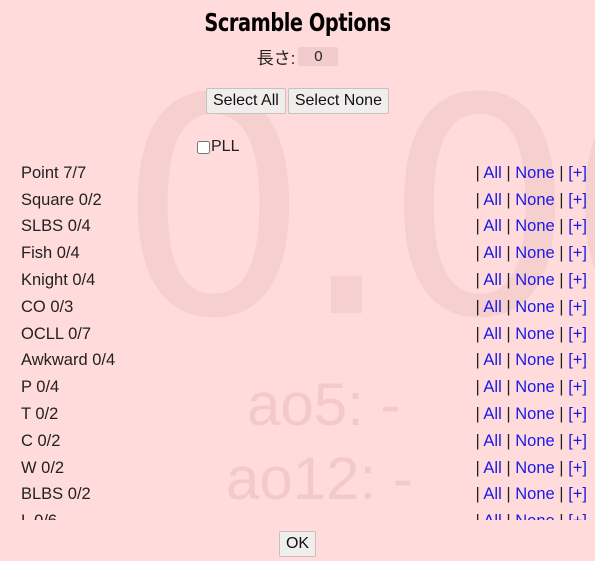  What do you see at coordinates (56, 333) in the screenshot?
I see `group-name: OCLL 0/7` at bounding box center [56, 333].